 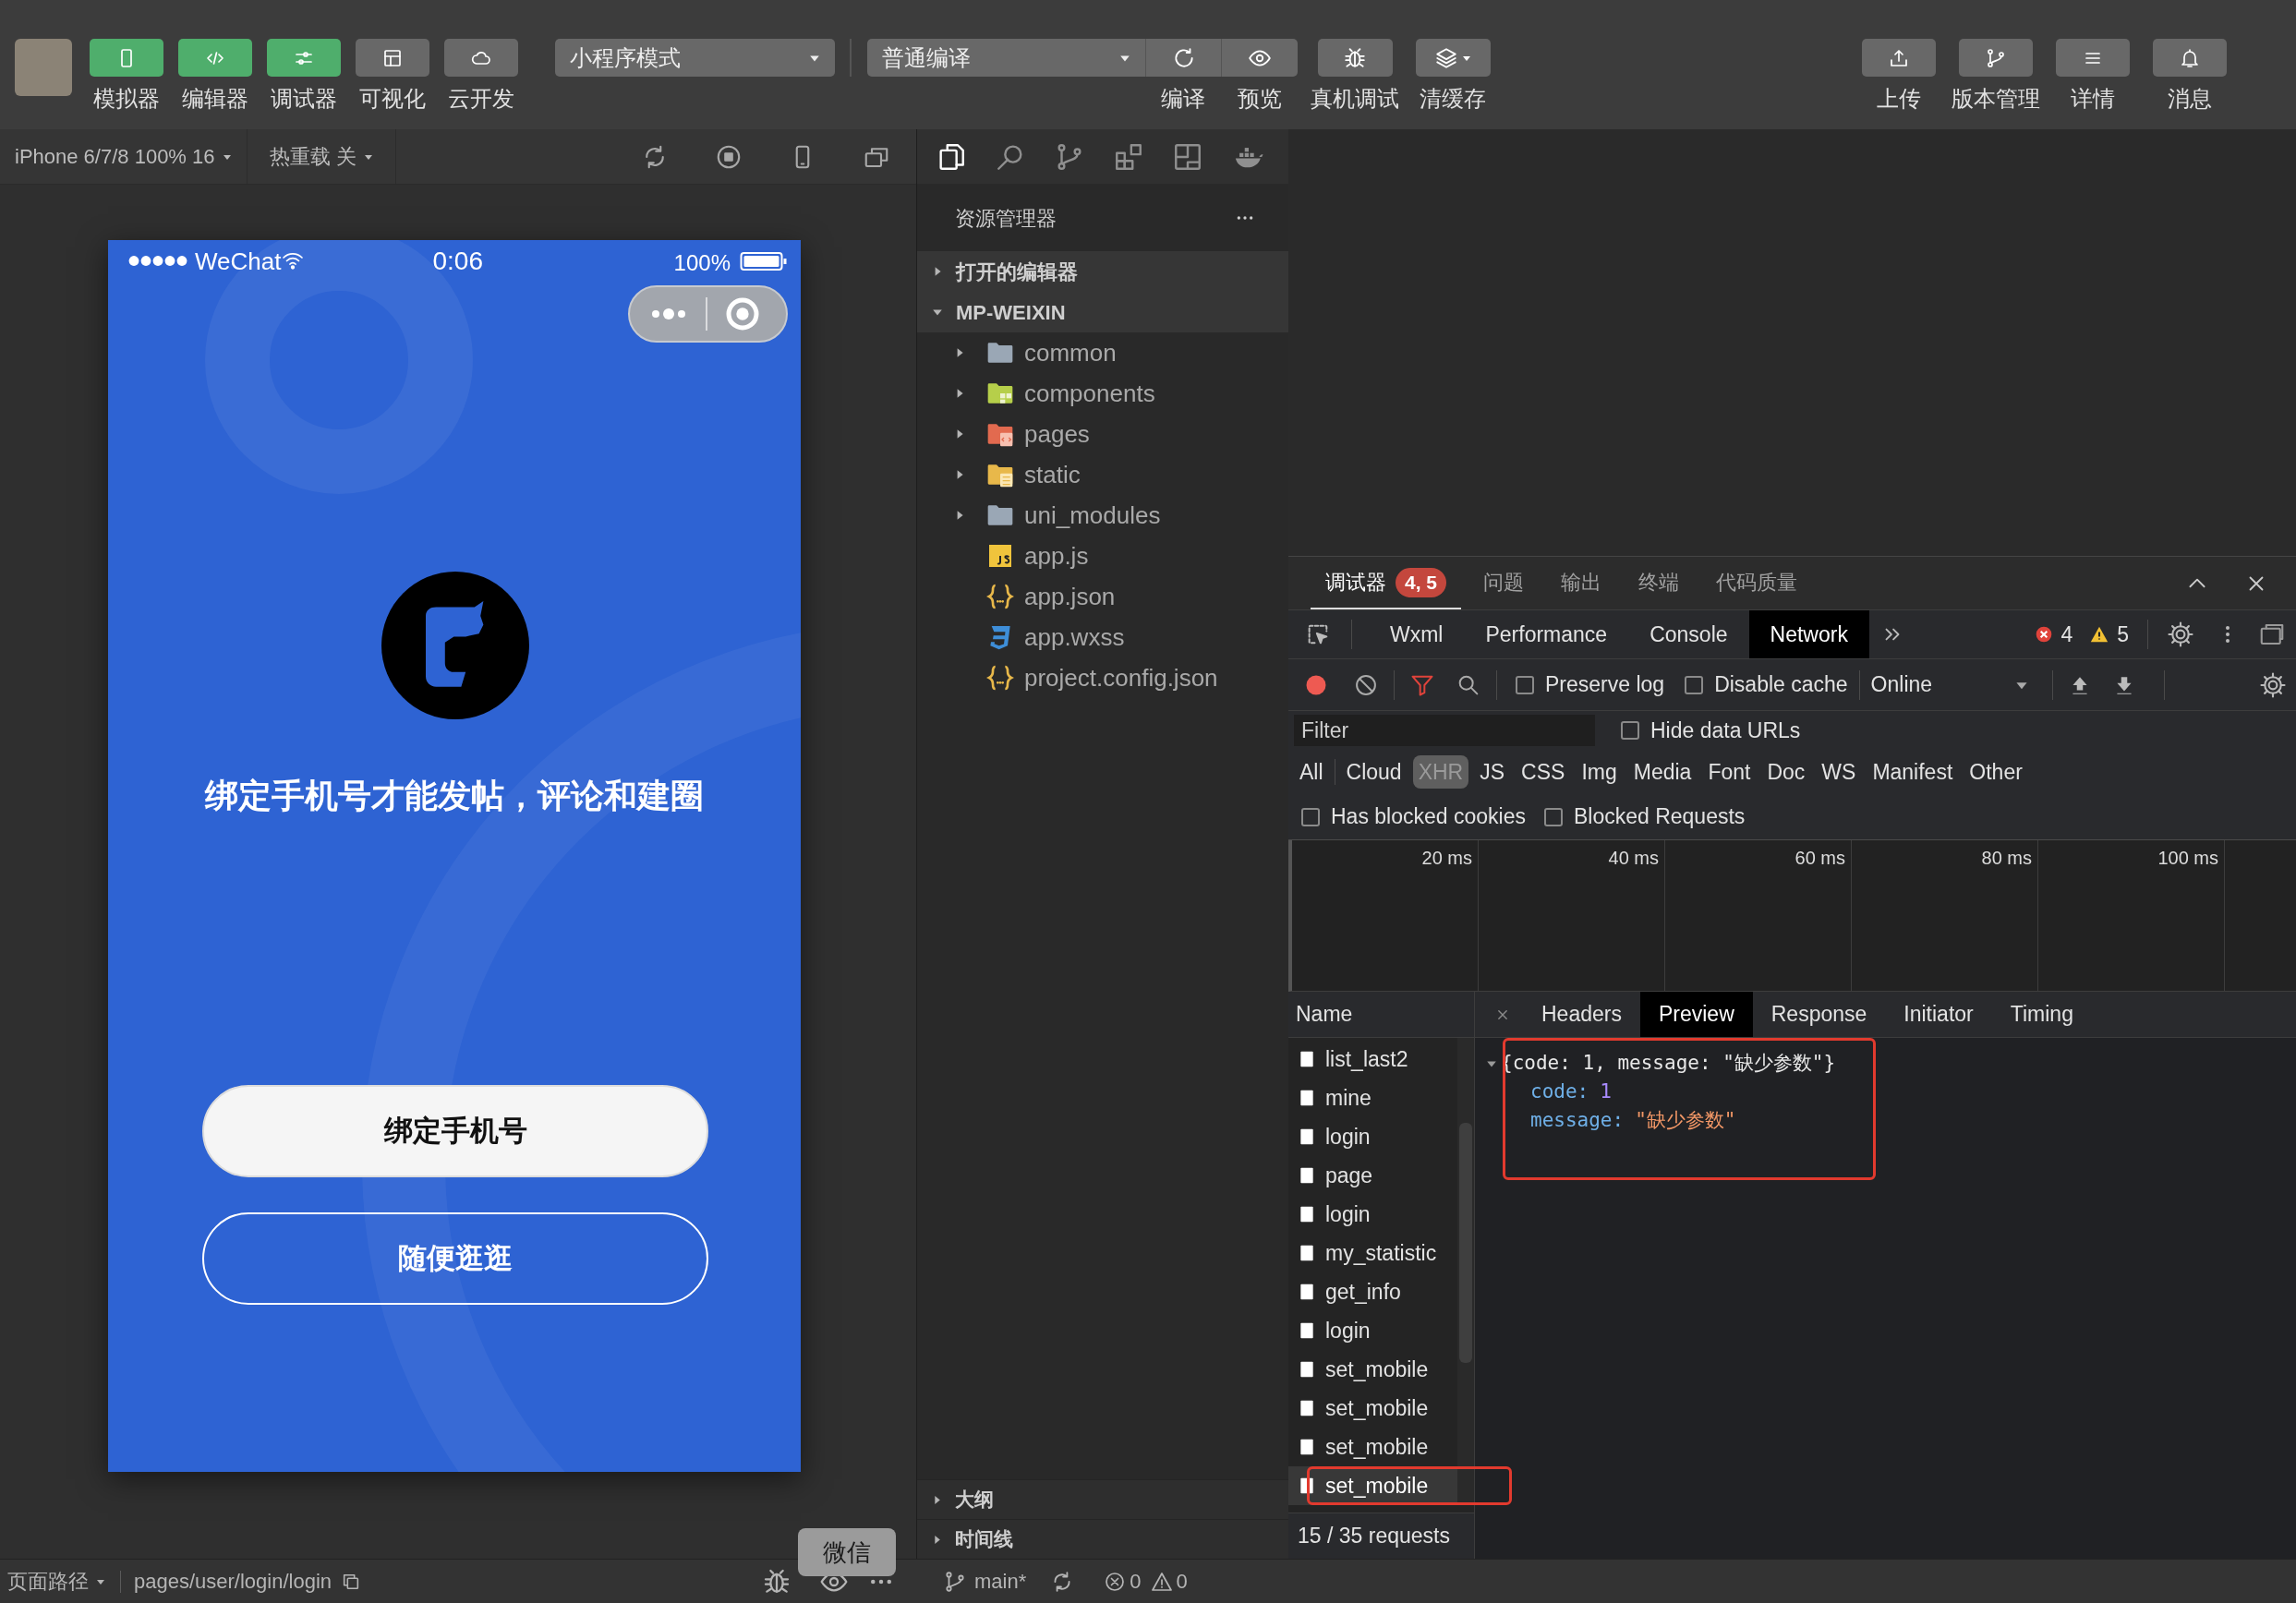 What do you see at coordinates (1183, 99) in the screenshot?
I see `button-label: 编译` at bounding box center [1183, 99].